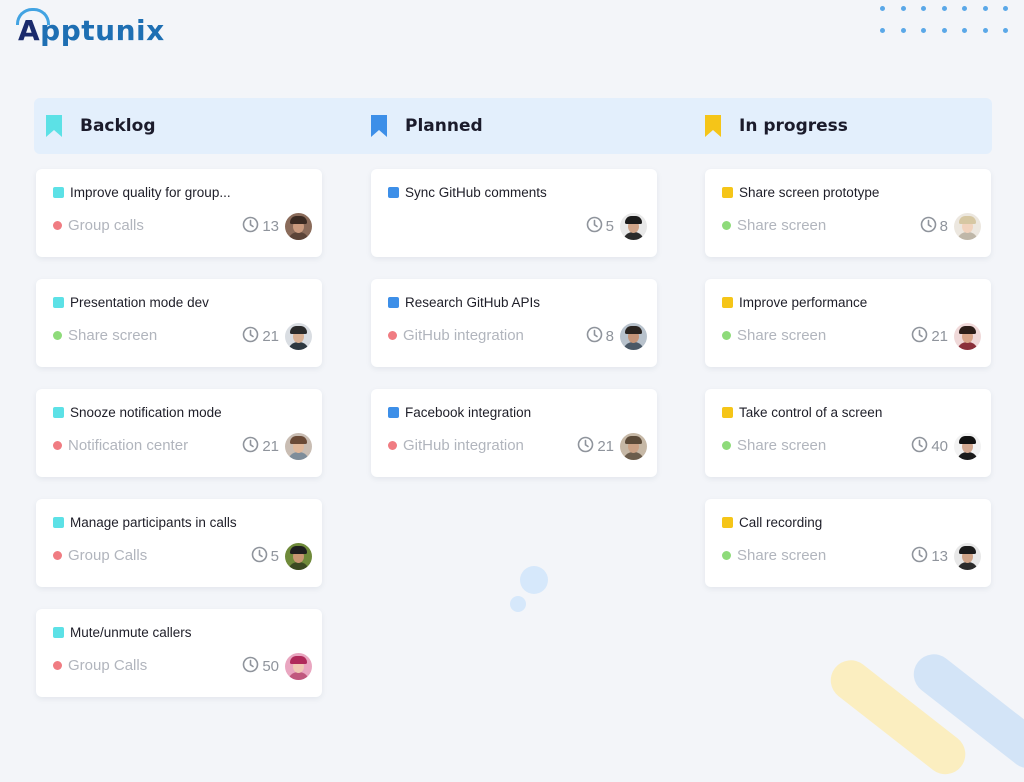 The height and width of the screenshot is (782, 1024). What do you see at coordinates (803, 302) in the screenshot?
I see `task-title: Improve performance` at bounding box center [803, 302].